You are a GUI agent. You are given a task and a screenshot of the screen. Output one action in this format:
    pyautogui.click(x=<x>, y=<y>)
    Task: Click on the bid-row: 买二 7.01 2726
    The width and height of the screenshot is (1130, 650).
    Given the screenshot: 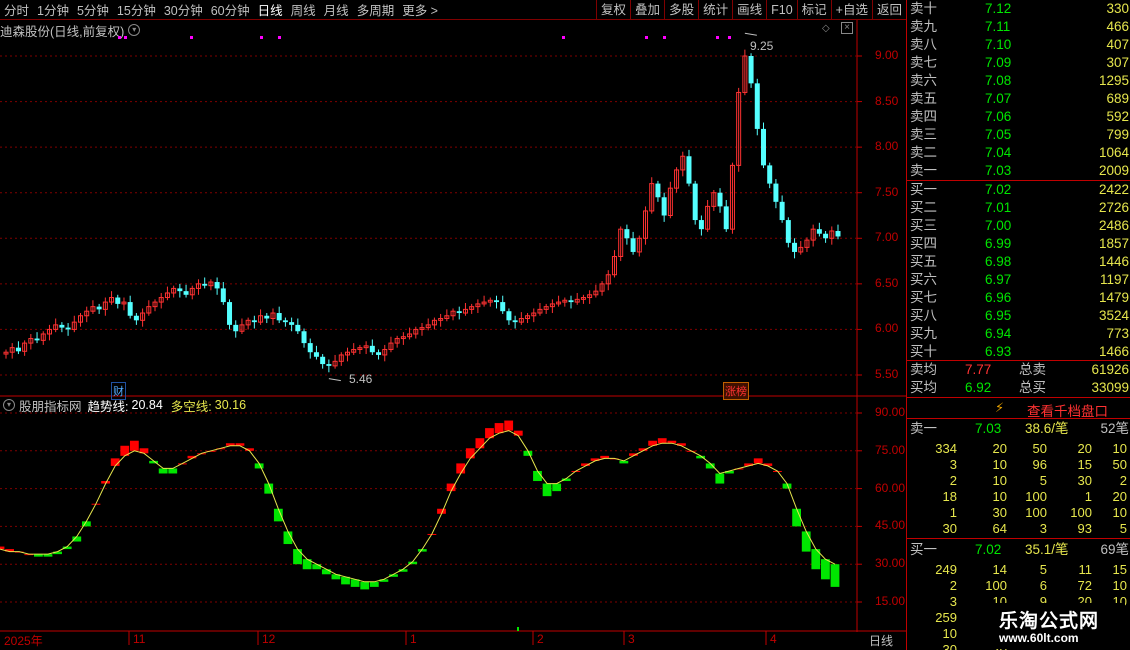 What is the action you would take?
    pyautogui.click(x=1018, y=208)
    